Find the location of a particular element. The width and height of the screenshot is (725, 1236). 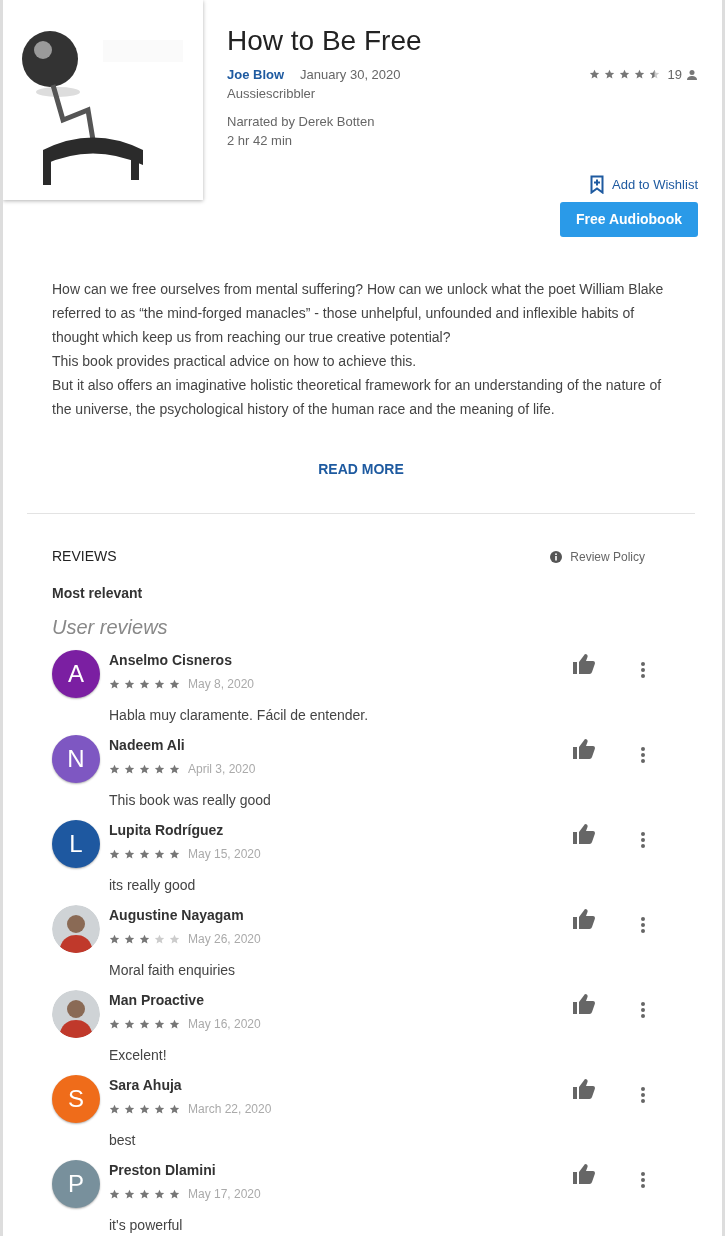

narrator-text: Narrated by Derek Botten is located at coordinates (301, 121).